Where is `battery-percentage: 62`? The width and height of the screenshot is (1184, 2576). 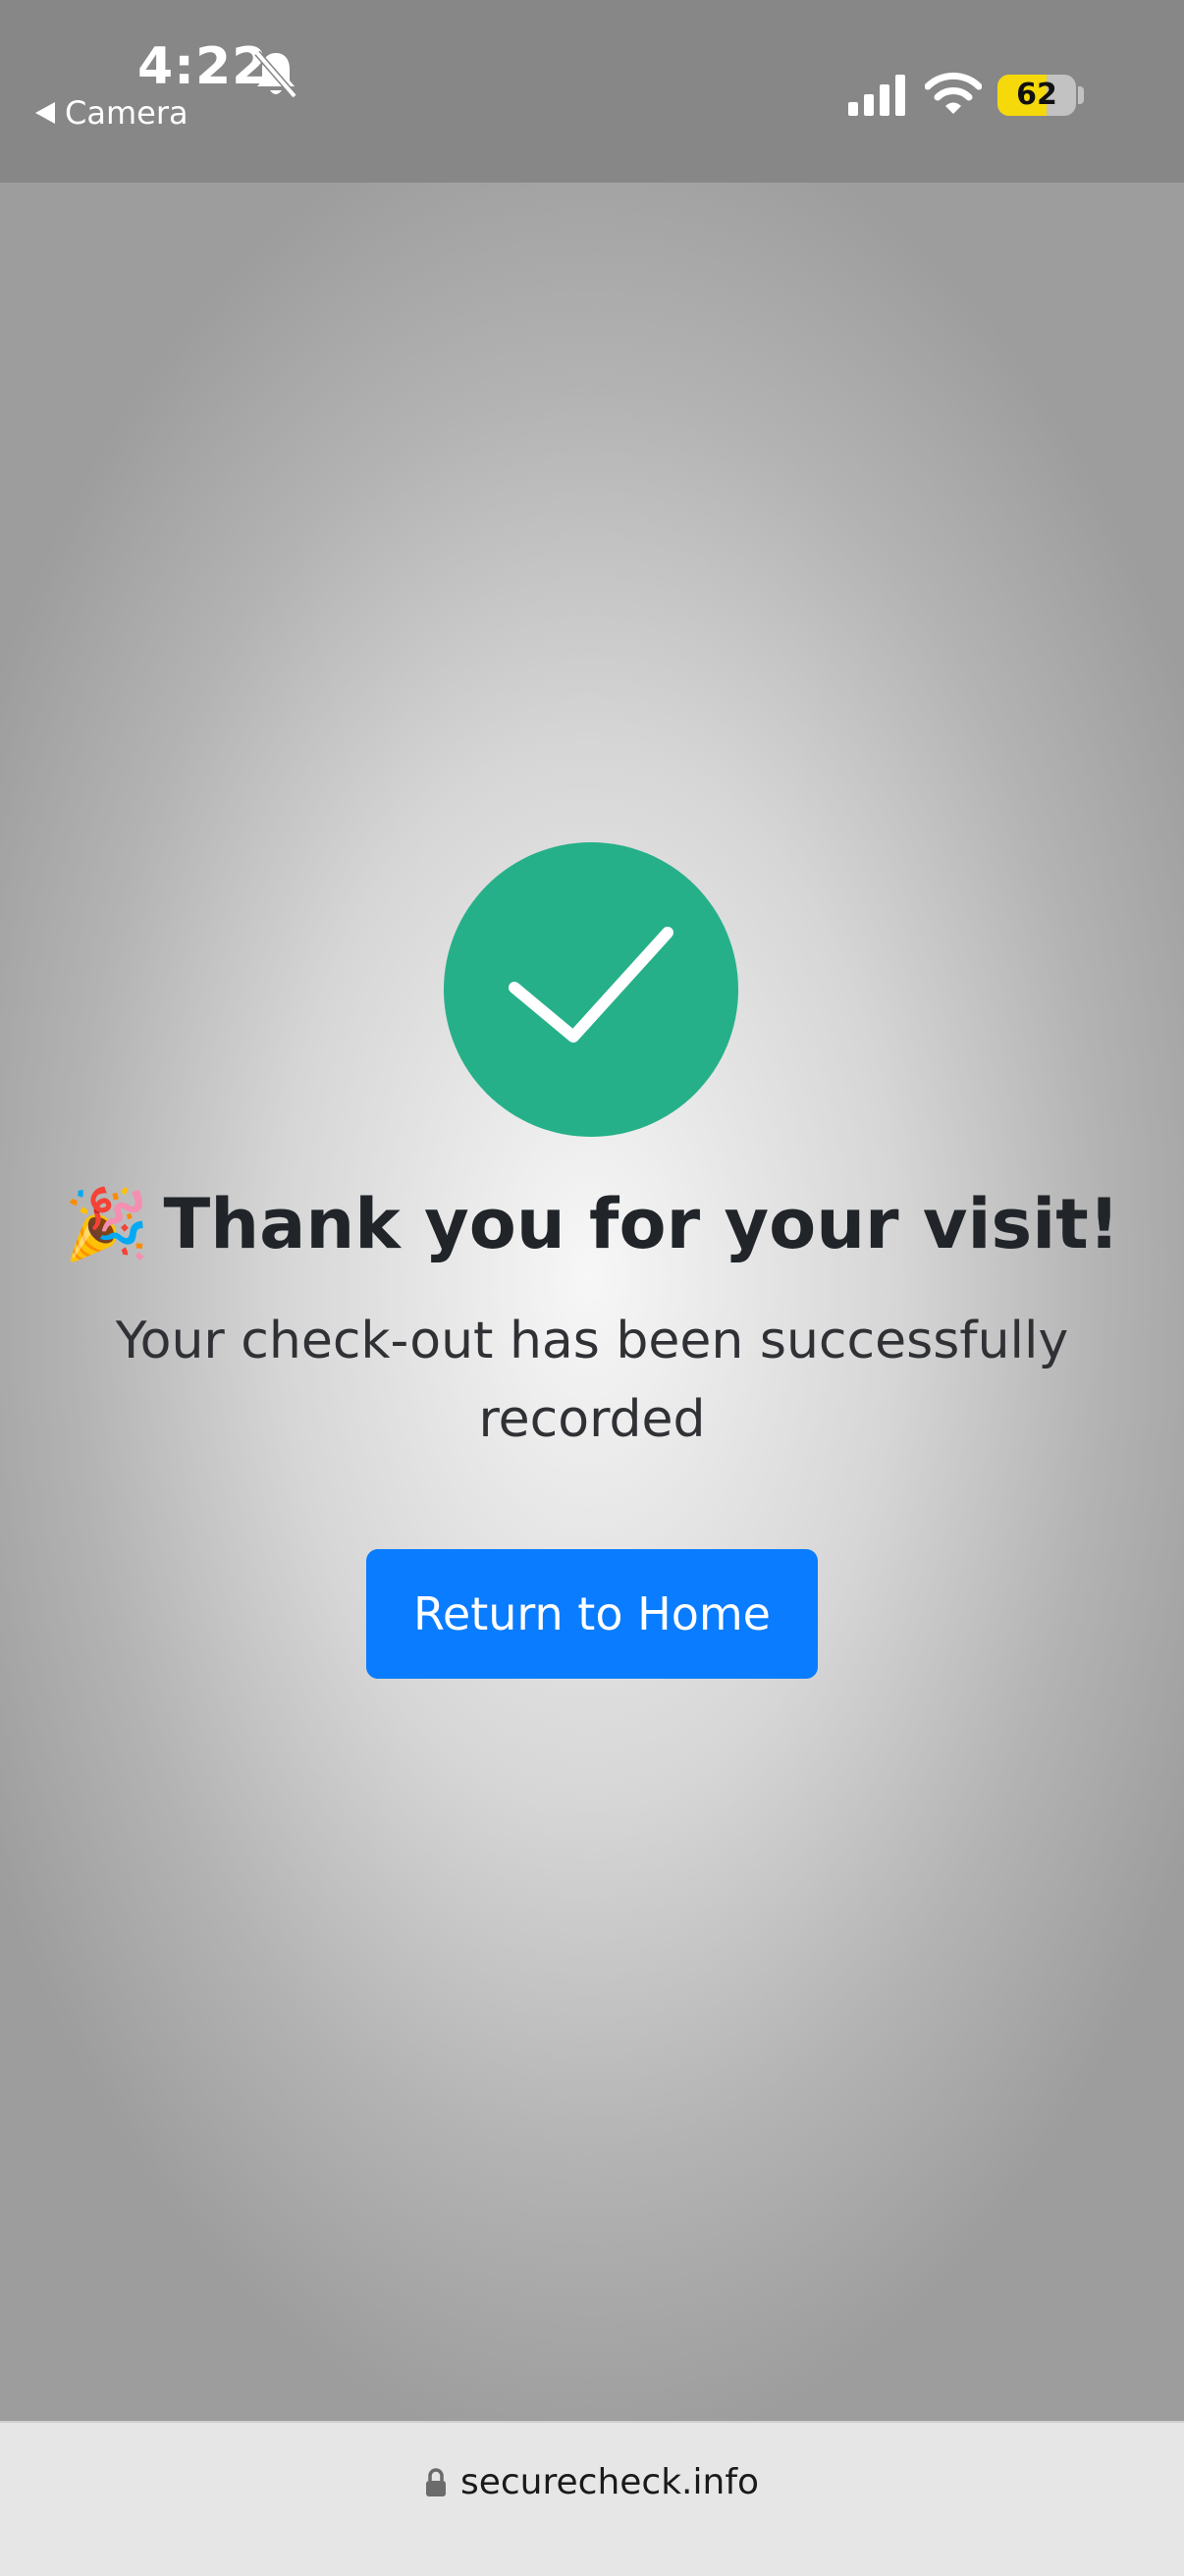
battery-percentage: 62 is located at coordinates (1036, 95).